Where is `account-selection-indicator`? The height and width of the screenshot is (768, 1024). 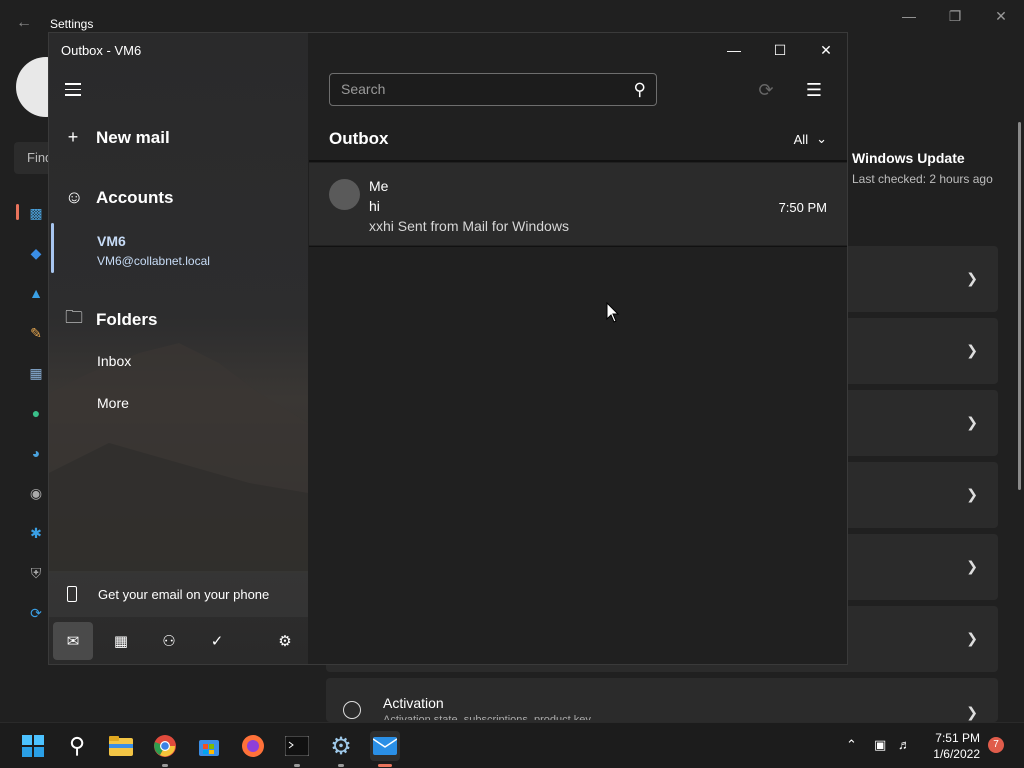 account-selection-indicator is located at coordinates (52, 248).